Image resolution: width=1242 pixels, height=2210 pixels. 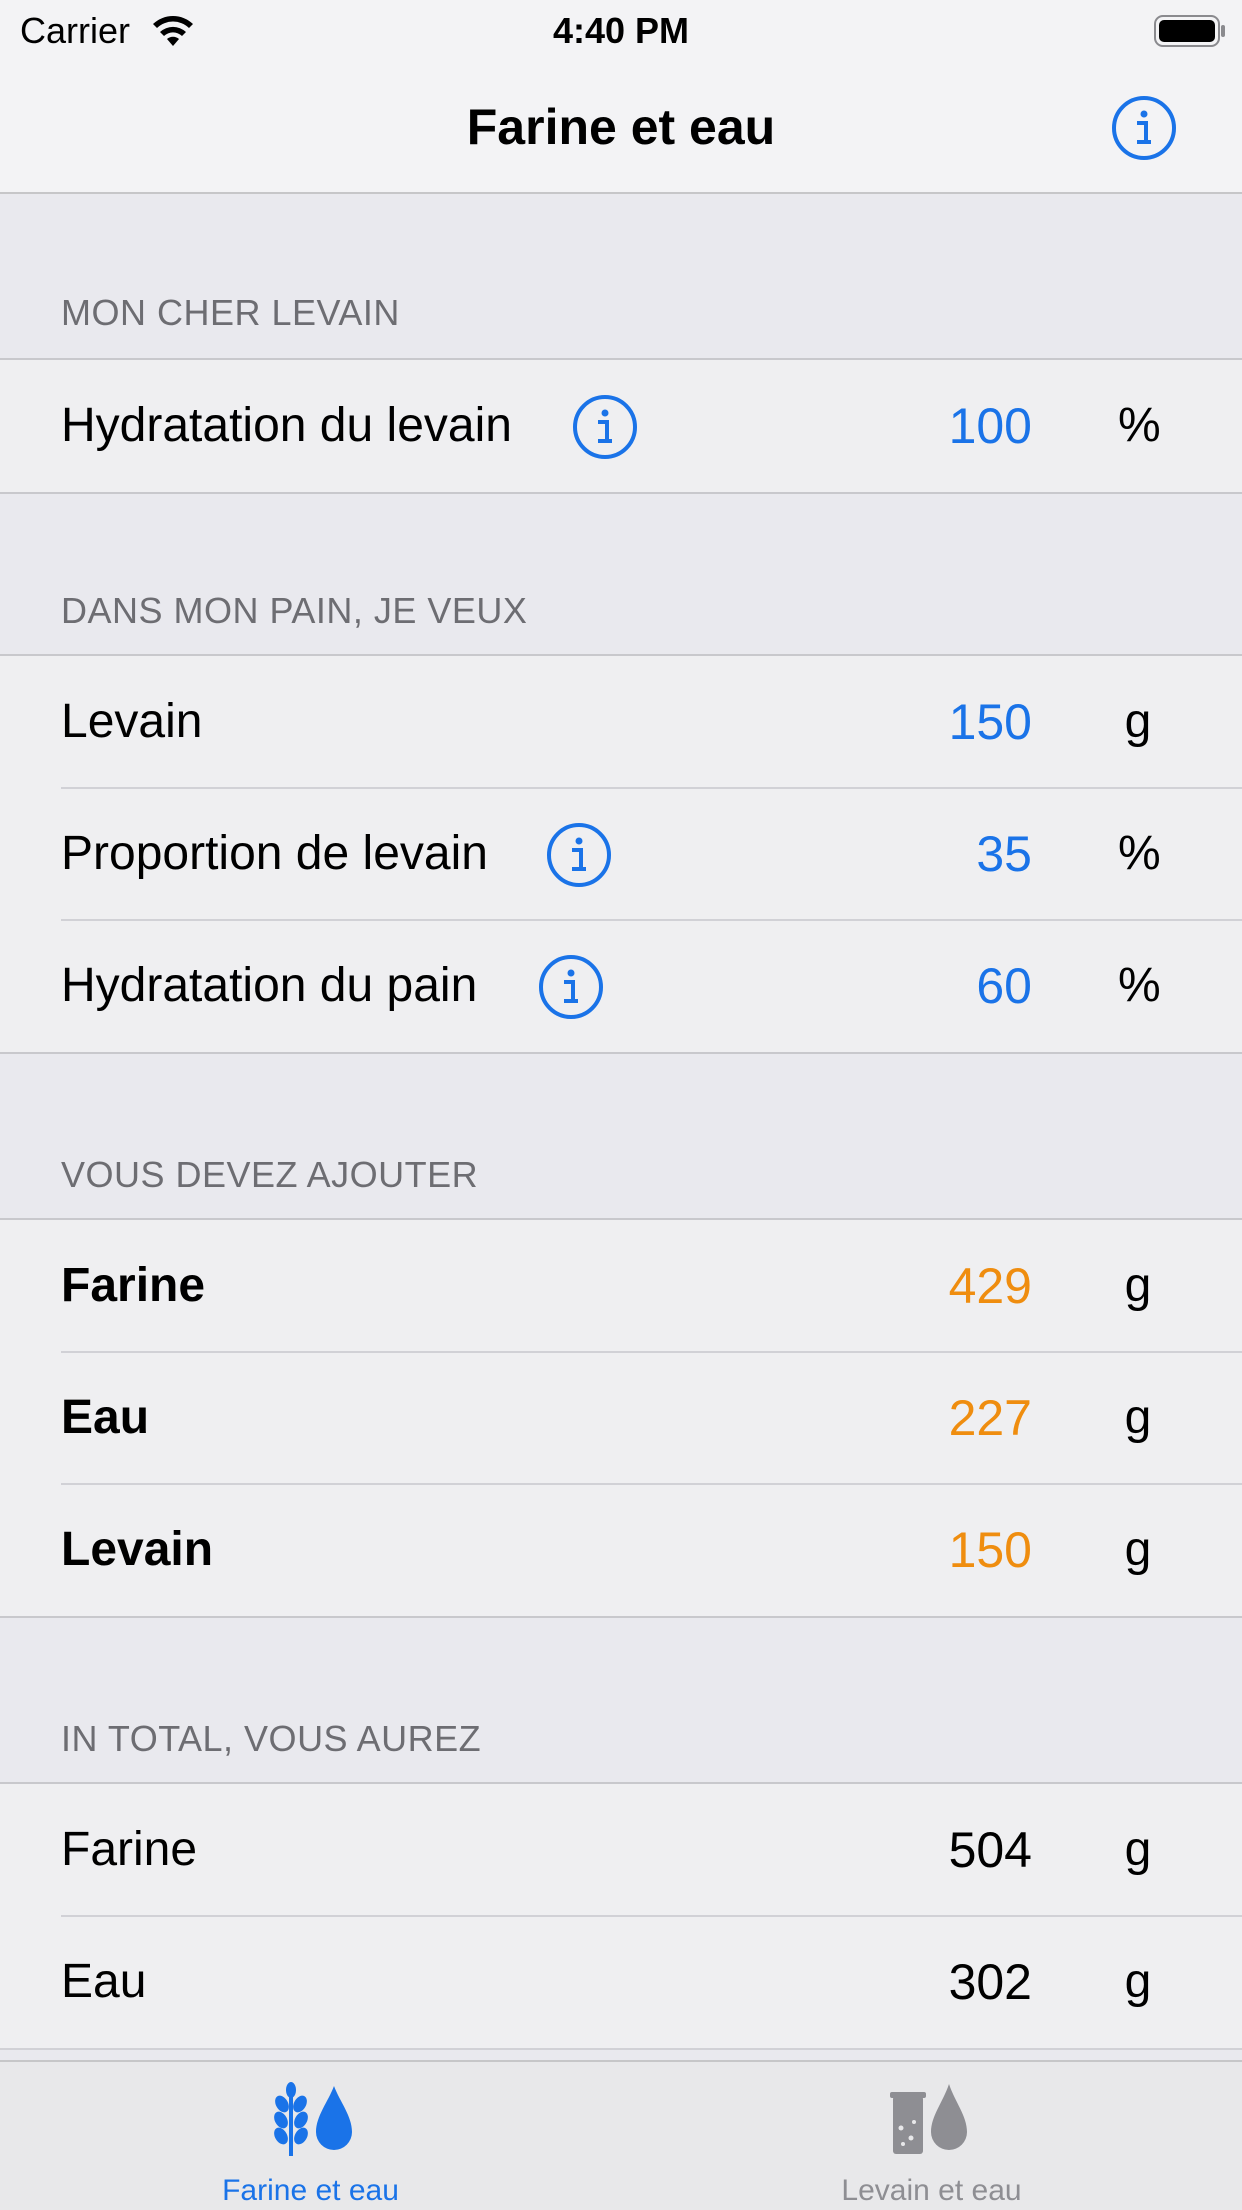 What do you see at coordinates (621, 722) in the screenshot?
I see `row-levain-input: Levain 150 g` at bounding box center [621, 722].